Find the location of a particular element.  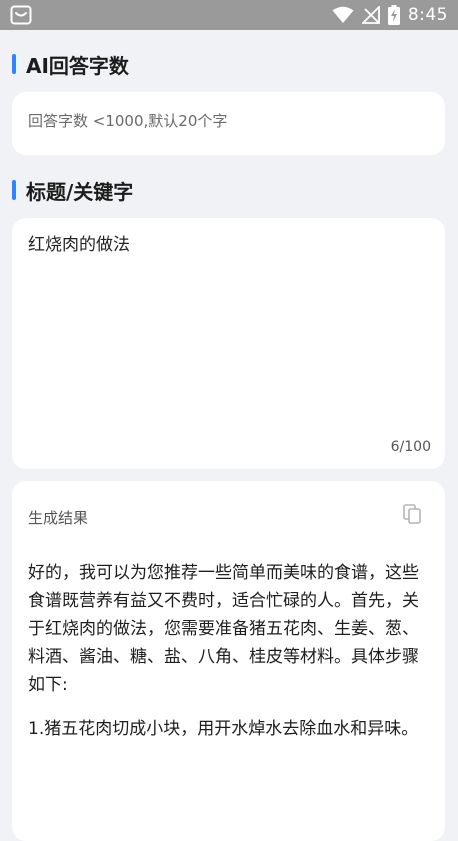

ai-word-count-input is located at coordinates (228, 121).